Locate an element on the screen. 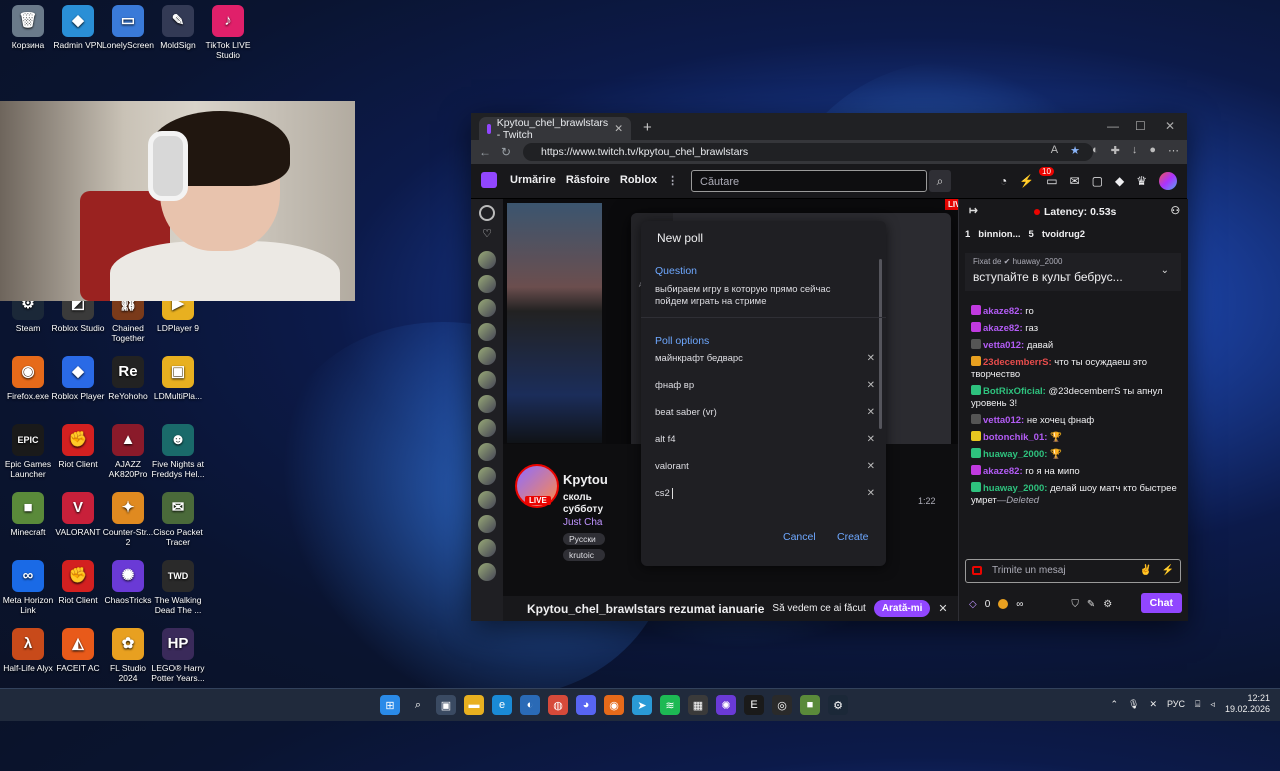  stream-tag: Русски is located at coordinates (584, 539).